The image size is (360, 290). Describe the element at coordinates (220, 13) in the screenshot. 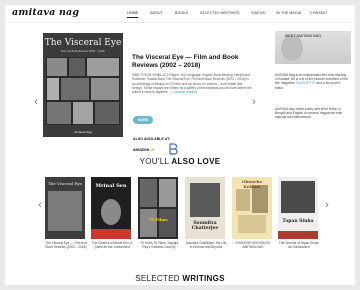

I see `nav-selected-writings: SELECTED WRITINGS` at that location.